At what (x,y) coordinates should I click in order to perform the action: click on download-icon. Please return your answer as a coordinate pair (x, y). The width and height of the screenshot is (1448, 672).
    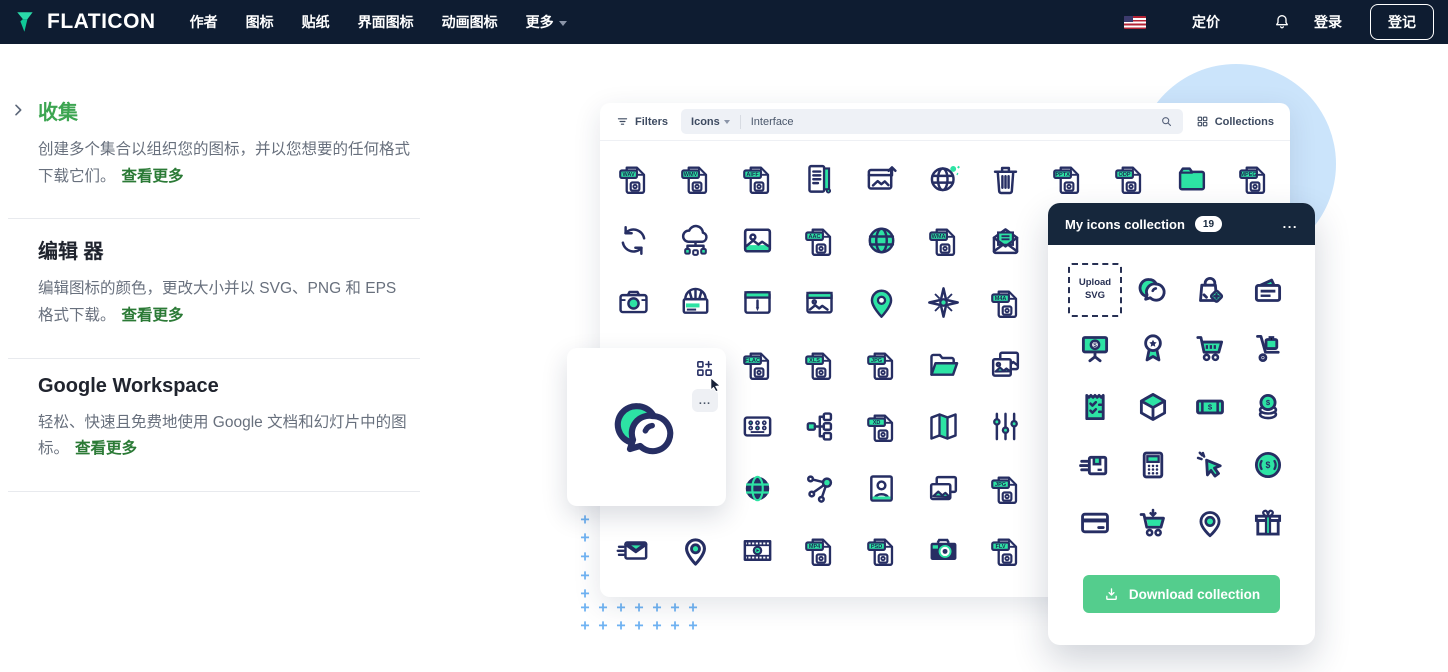
    Looking at the image, I should click on (1111, 593).